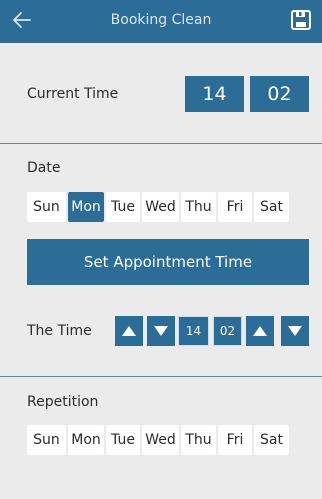 The width and height of the screenshot is (322, 499). I want to click on repeat-day-mon: Mon, so click(86, 440).